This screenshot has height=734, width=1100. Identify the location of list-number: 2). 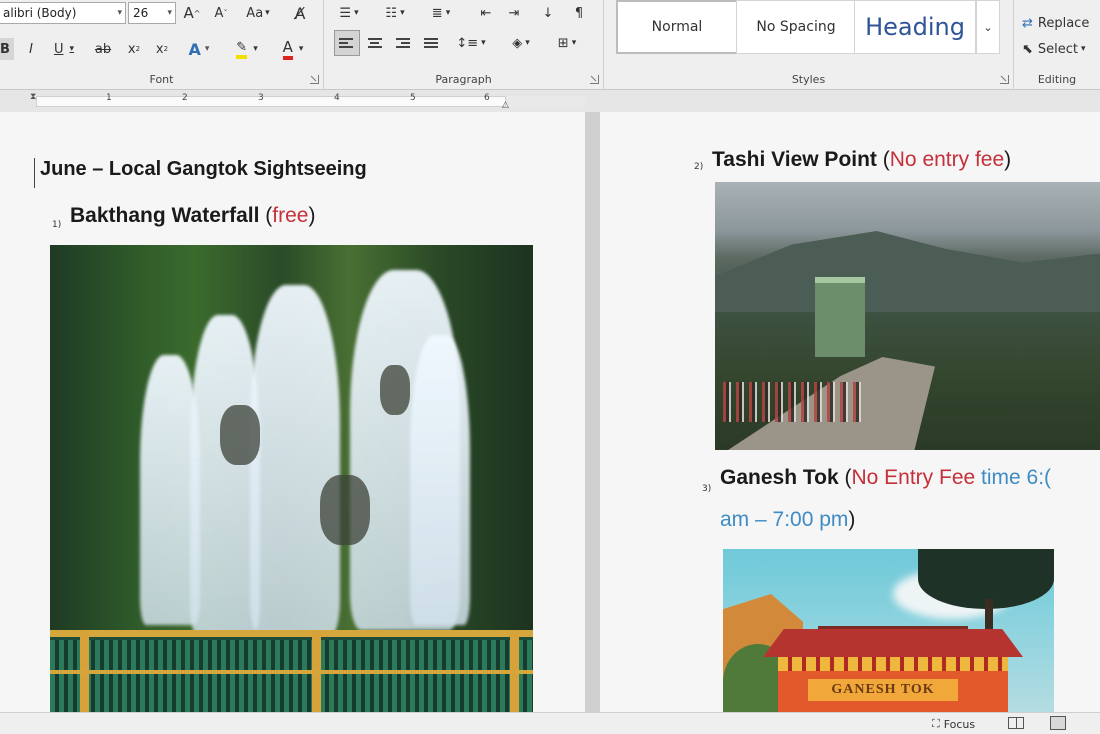
(699, 167).